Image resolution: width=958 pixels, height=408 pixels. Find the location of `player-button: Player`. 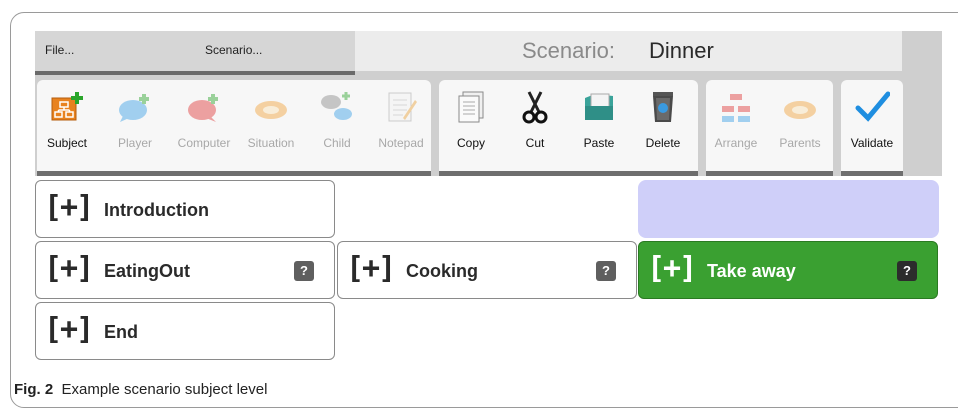

player-button: Player is located at coordinates (135, 123).